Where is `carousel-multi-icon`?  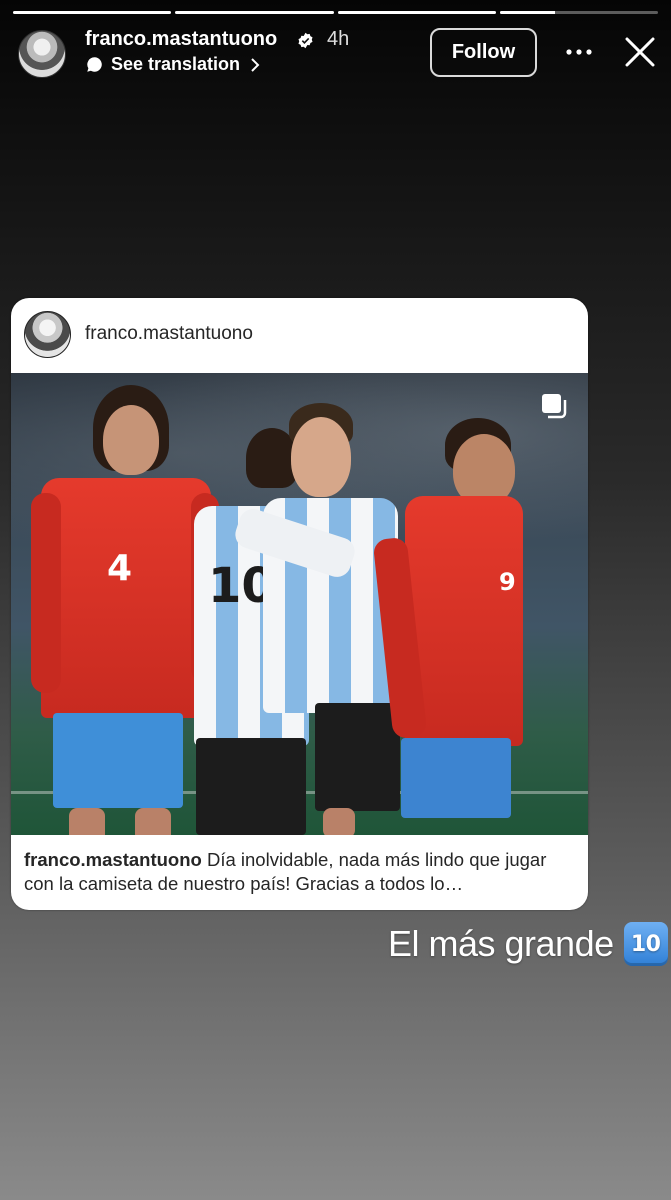 carousel-multi-icon is located at coordinates (554, 406).